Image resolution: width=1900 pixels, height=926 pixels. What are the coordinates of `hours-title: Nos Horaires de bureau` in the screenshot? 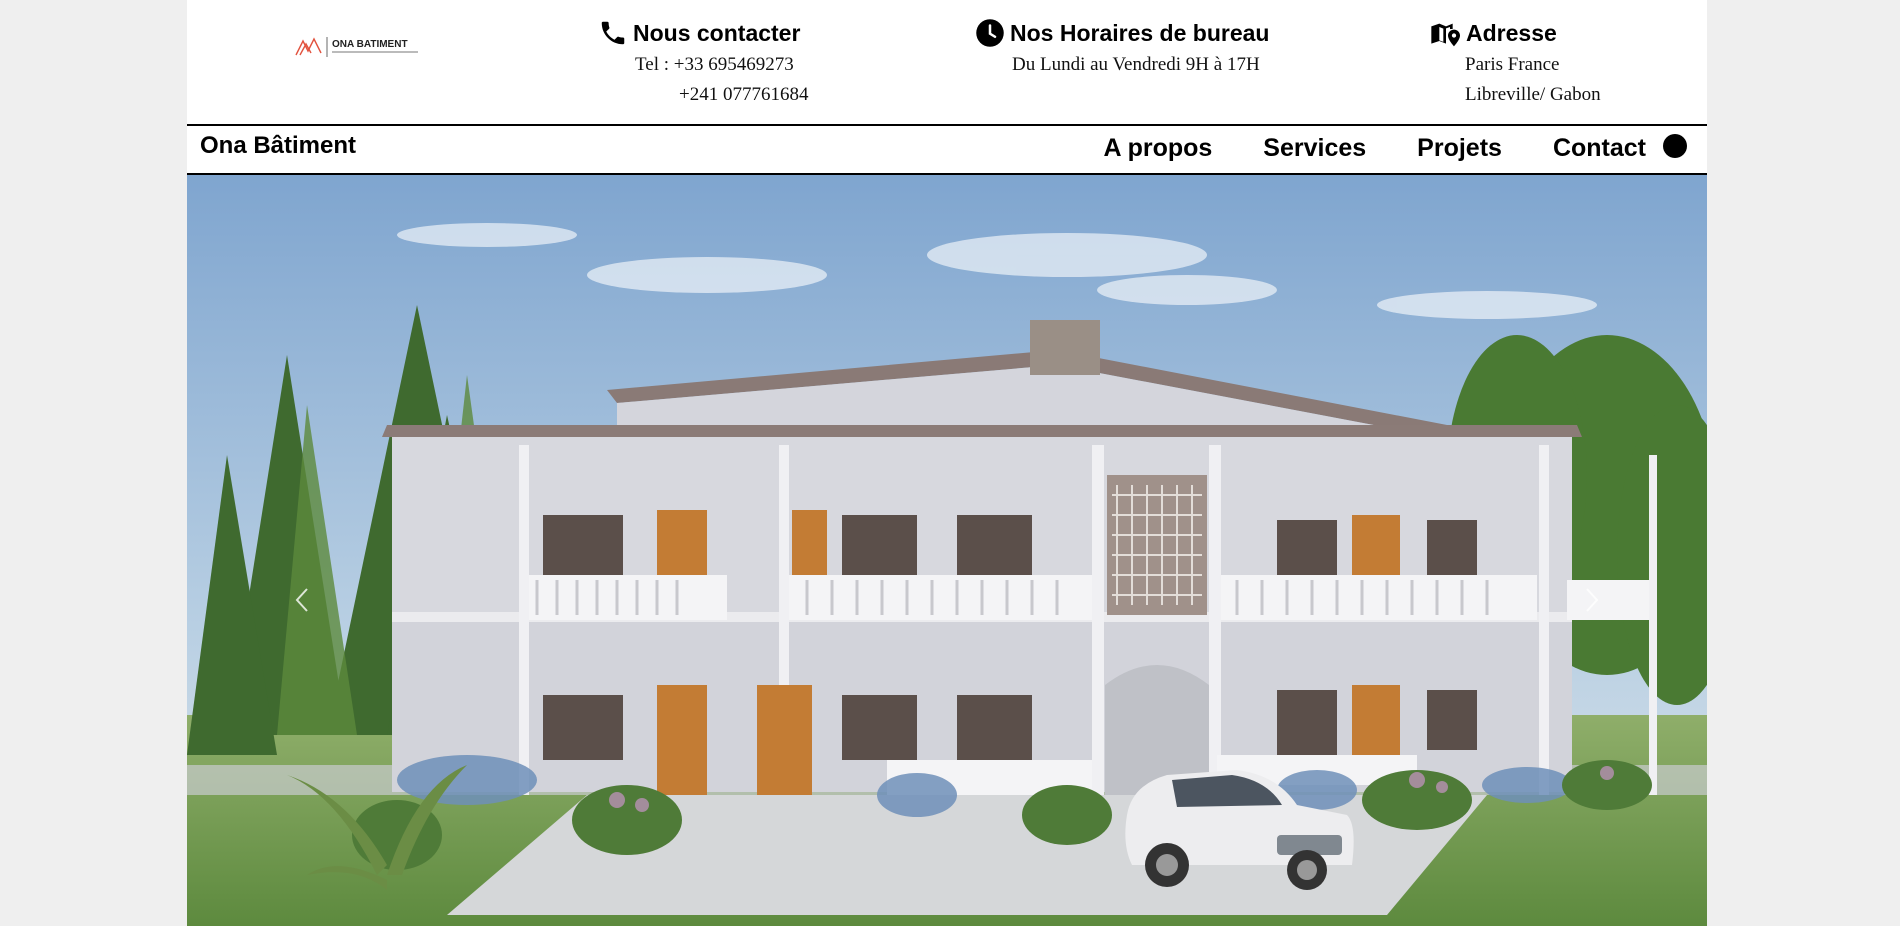 It's located at (1140, 32).